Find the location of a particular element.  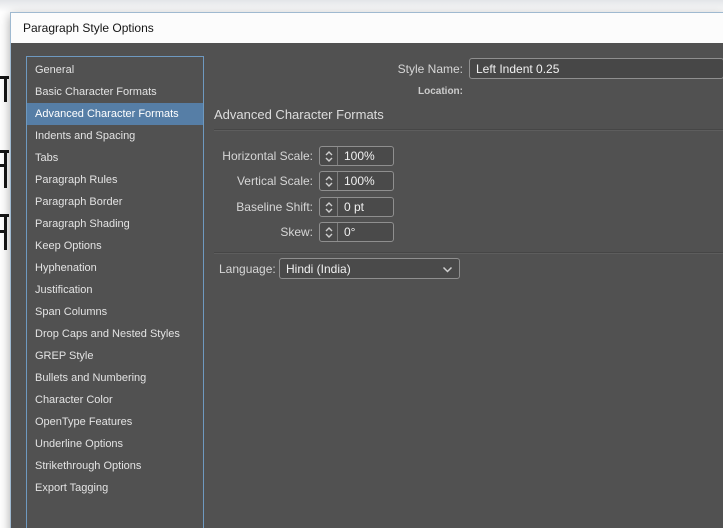

sidebar-item-opentype-features: OpenType Features is located at coordinates (115, 422).